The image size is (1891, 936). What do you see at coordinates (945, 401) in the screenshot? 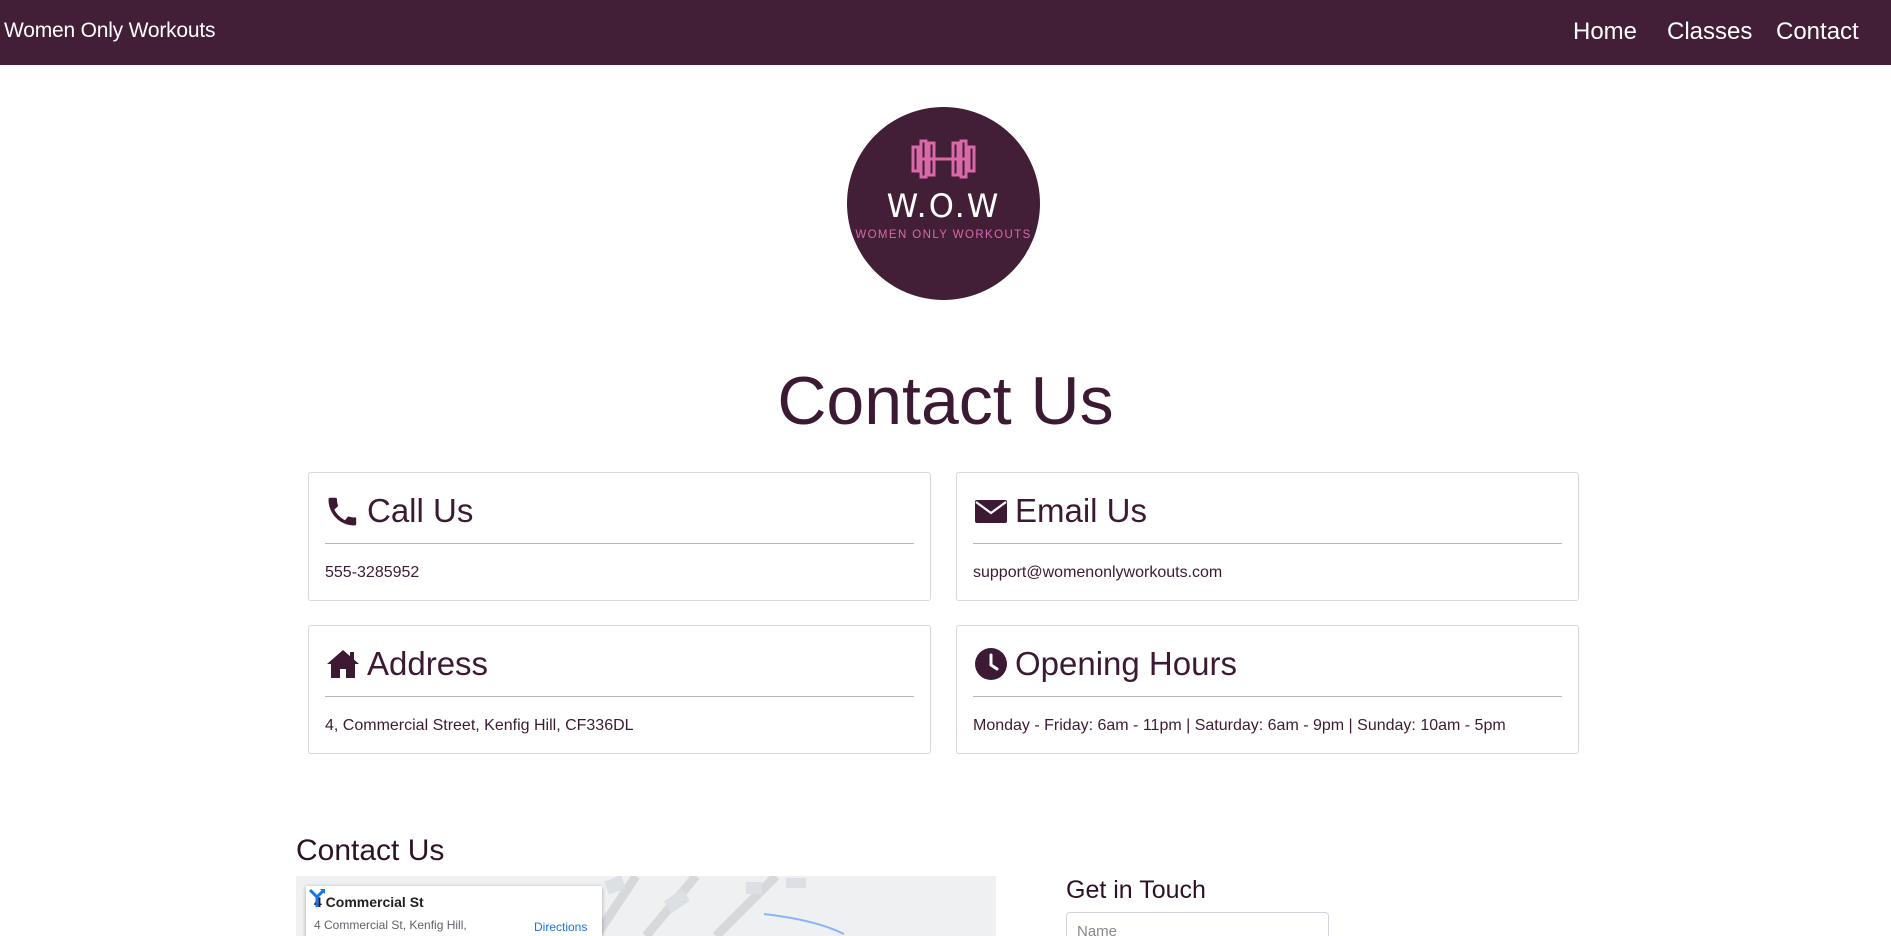
I see `page-title: Contact Us` at bounding box center [945, 401].